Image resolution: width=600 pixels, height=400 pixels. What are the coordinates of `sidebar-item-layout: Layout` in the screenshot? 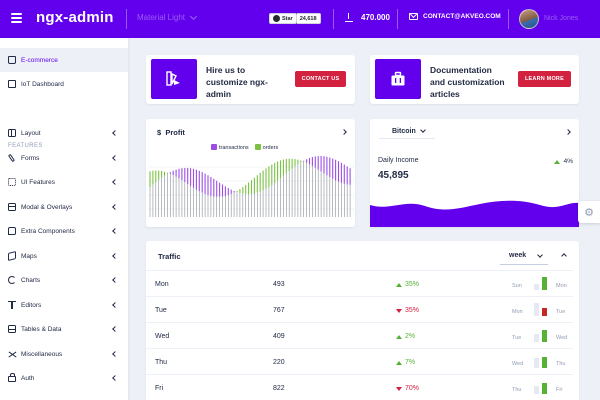 It's located at (64, 133).